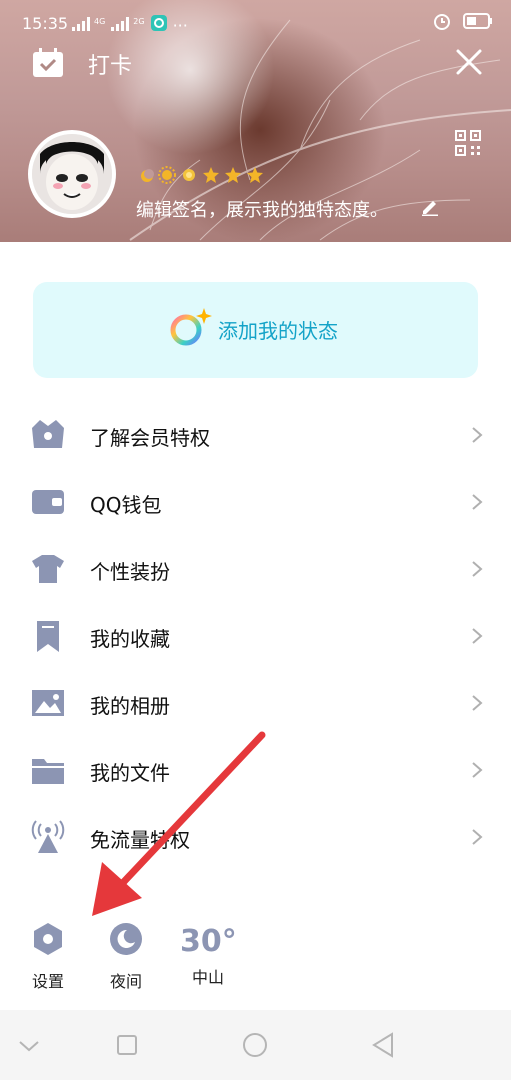 This screenshot has width=511, height=1080. I want to click on menu-item-label: 了解会员特权, so click(150, 438).